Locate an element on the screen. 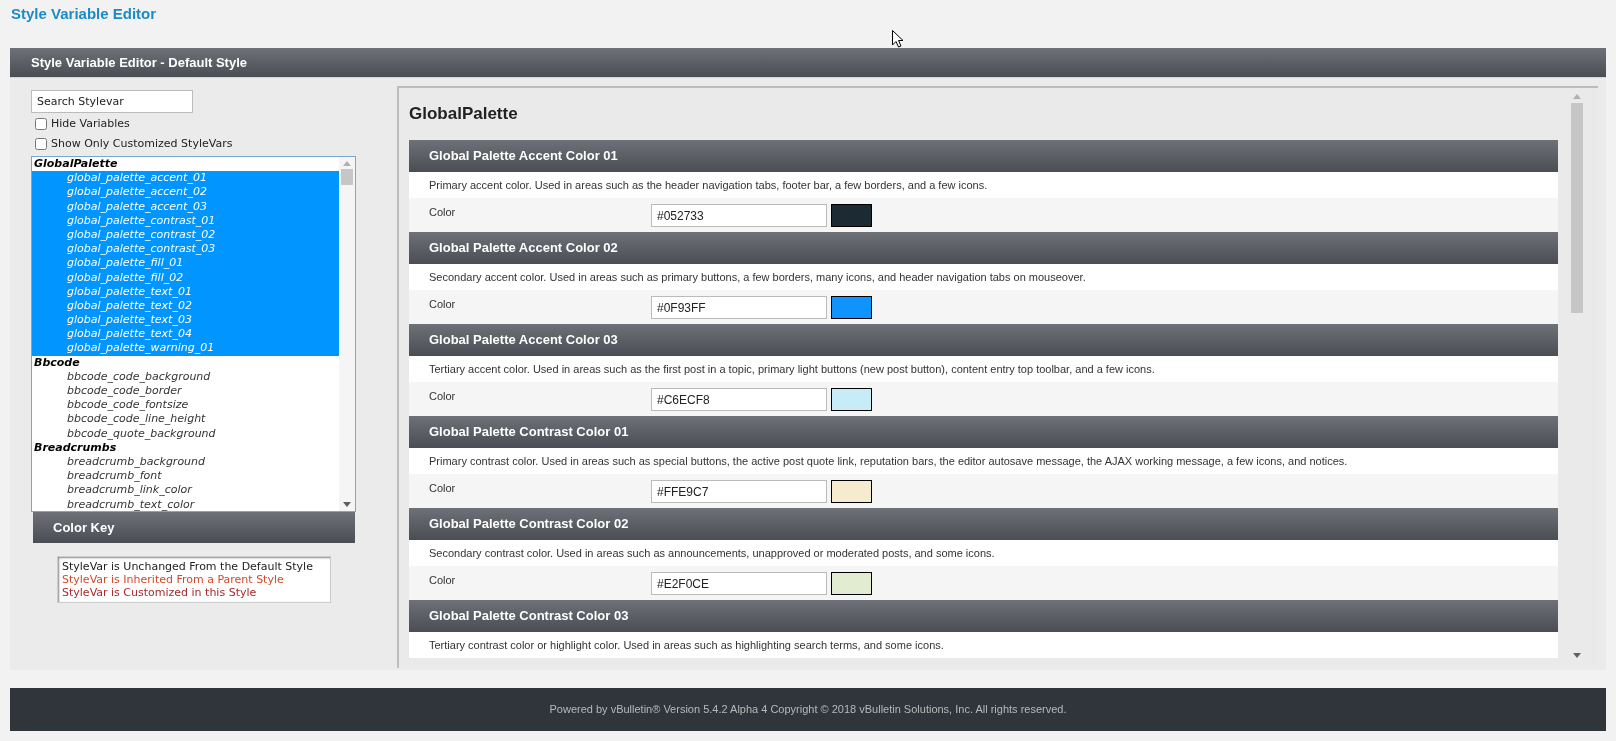  list-option: bbcode_code_background is located at coordinates (185, 376).